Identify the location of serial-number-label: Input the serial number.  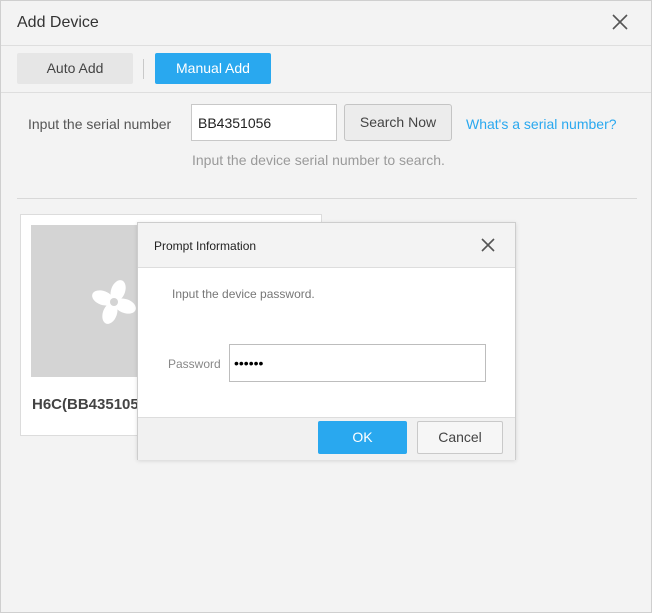
(100, 124).